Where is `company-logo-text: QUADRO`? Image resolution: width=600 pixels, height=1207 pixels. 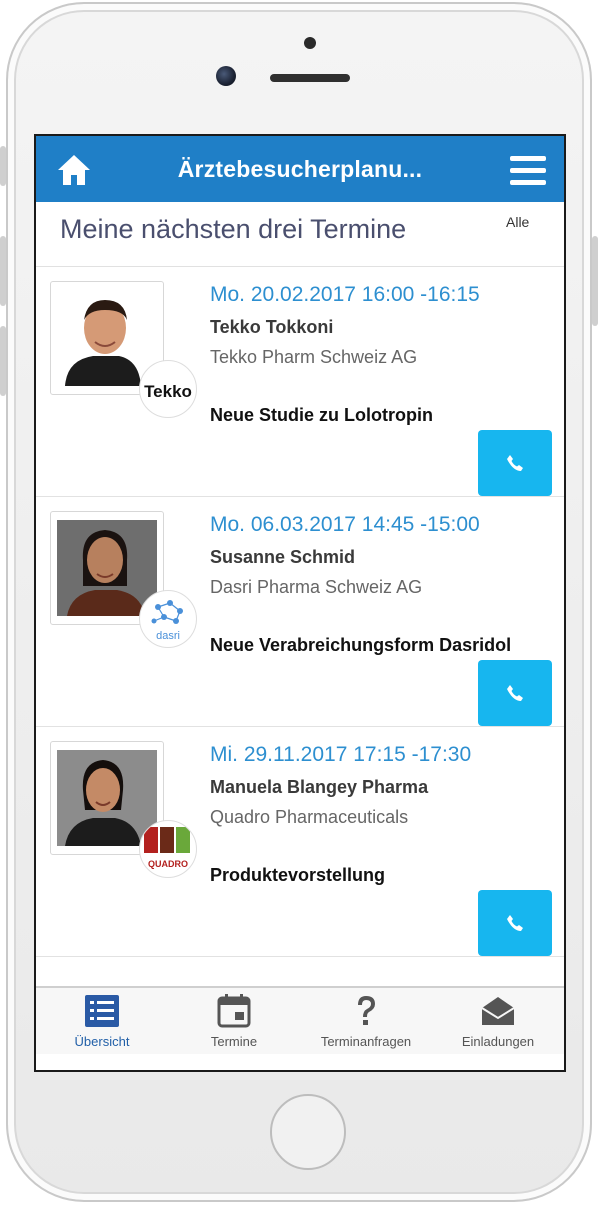
company-logo-text: QUADRO is located at coordinates (168, 864).